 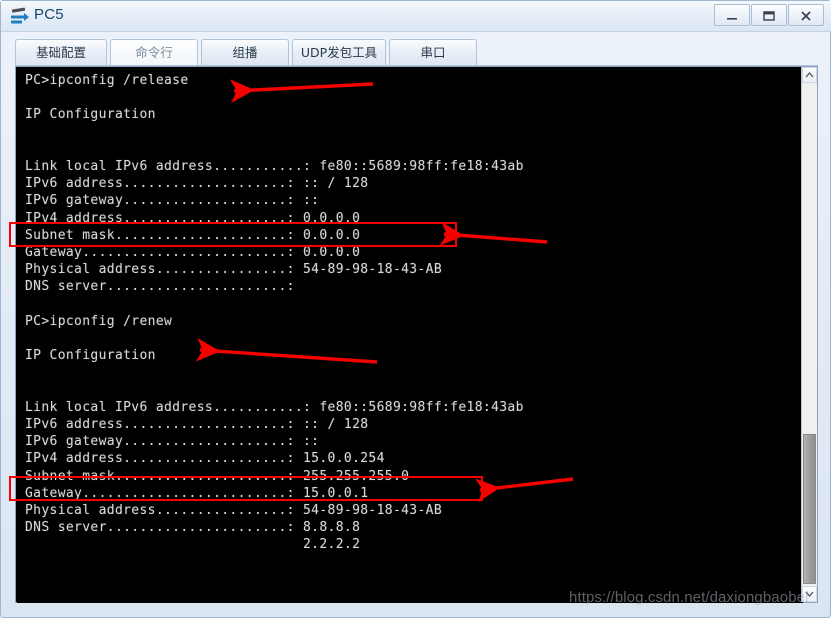 I want to click on pc-device-icon, so click(x=20, y=16).